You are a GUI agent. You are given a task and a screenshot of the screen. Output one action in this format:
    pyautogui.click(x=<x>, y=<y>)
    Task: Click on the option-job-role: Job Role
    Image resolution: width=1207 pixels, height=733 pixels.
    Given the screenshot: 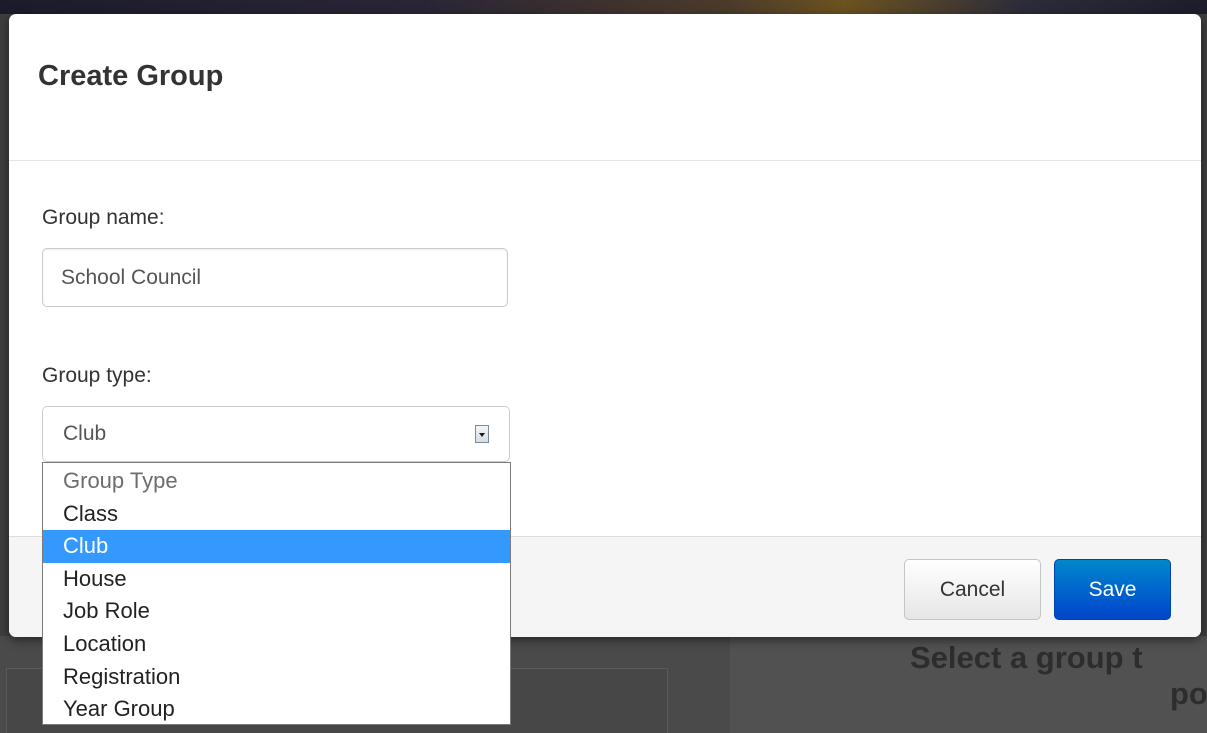 What is the action you would take?
    pyautogui.click(x=276, y=611)
    